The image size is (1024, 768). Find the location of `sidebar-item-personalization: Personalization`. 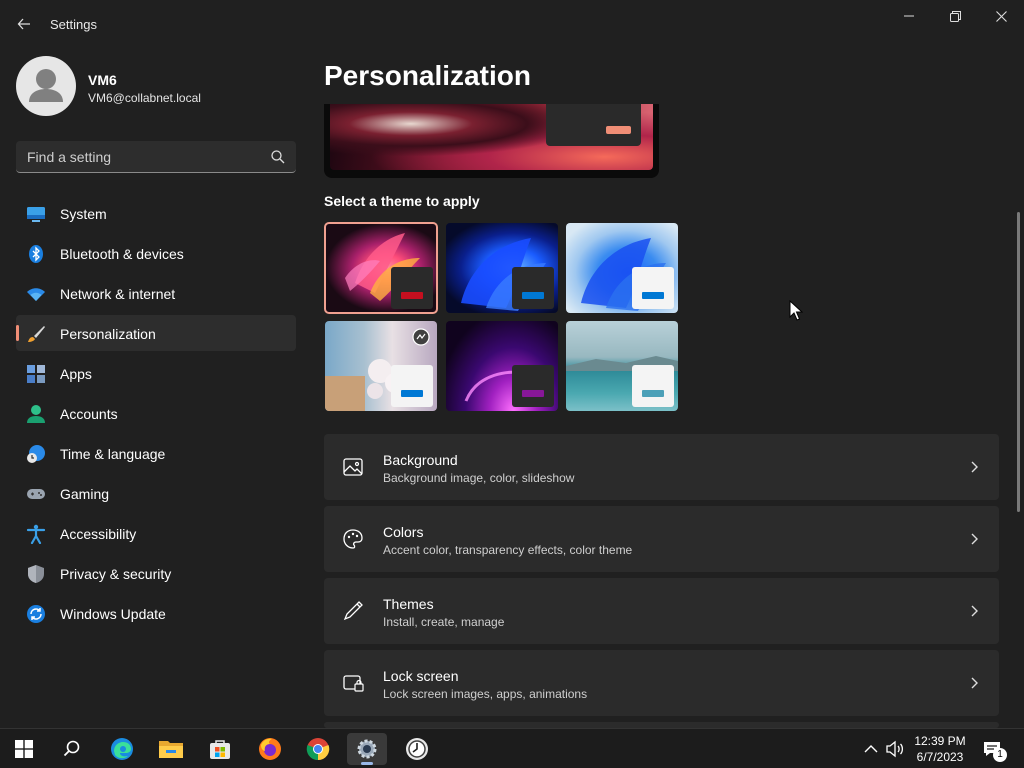

sidebar-item-personalization: Personalization is located at coordinates (156, 333).